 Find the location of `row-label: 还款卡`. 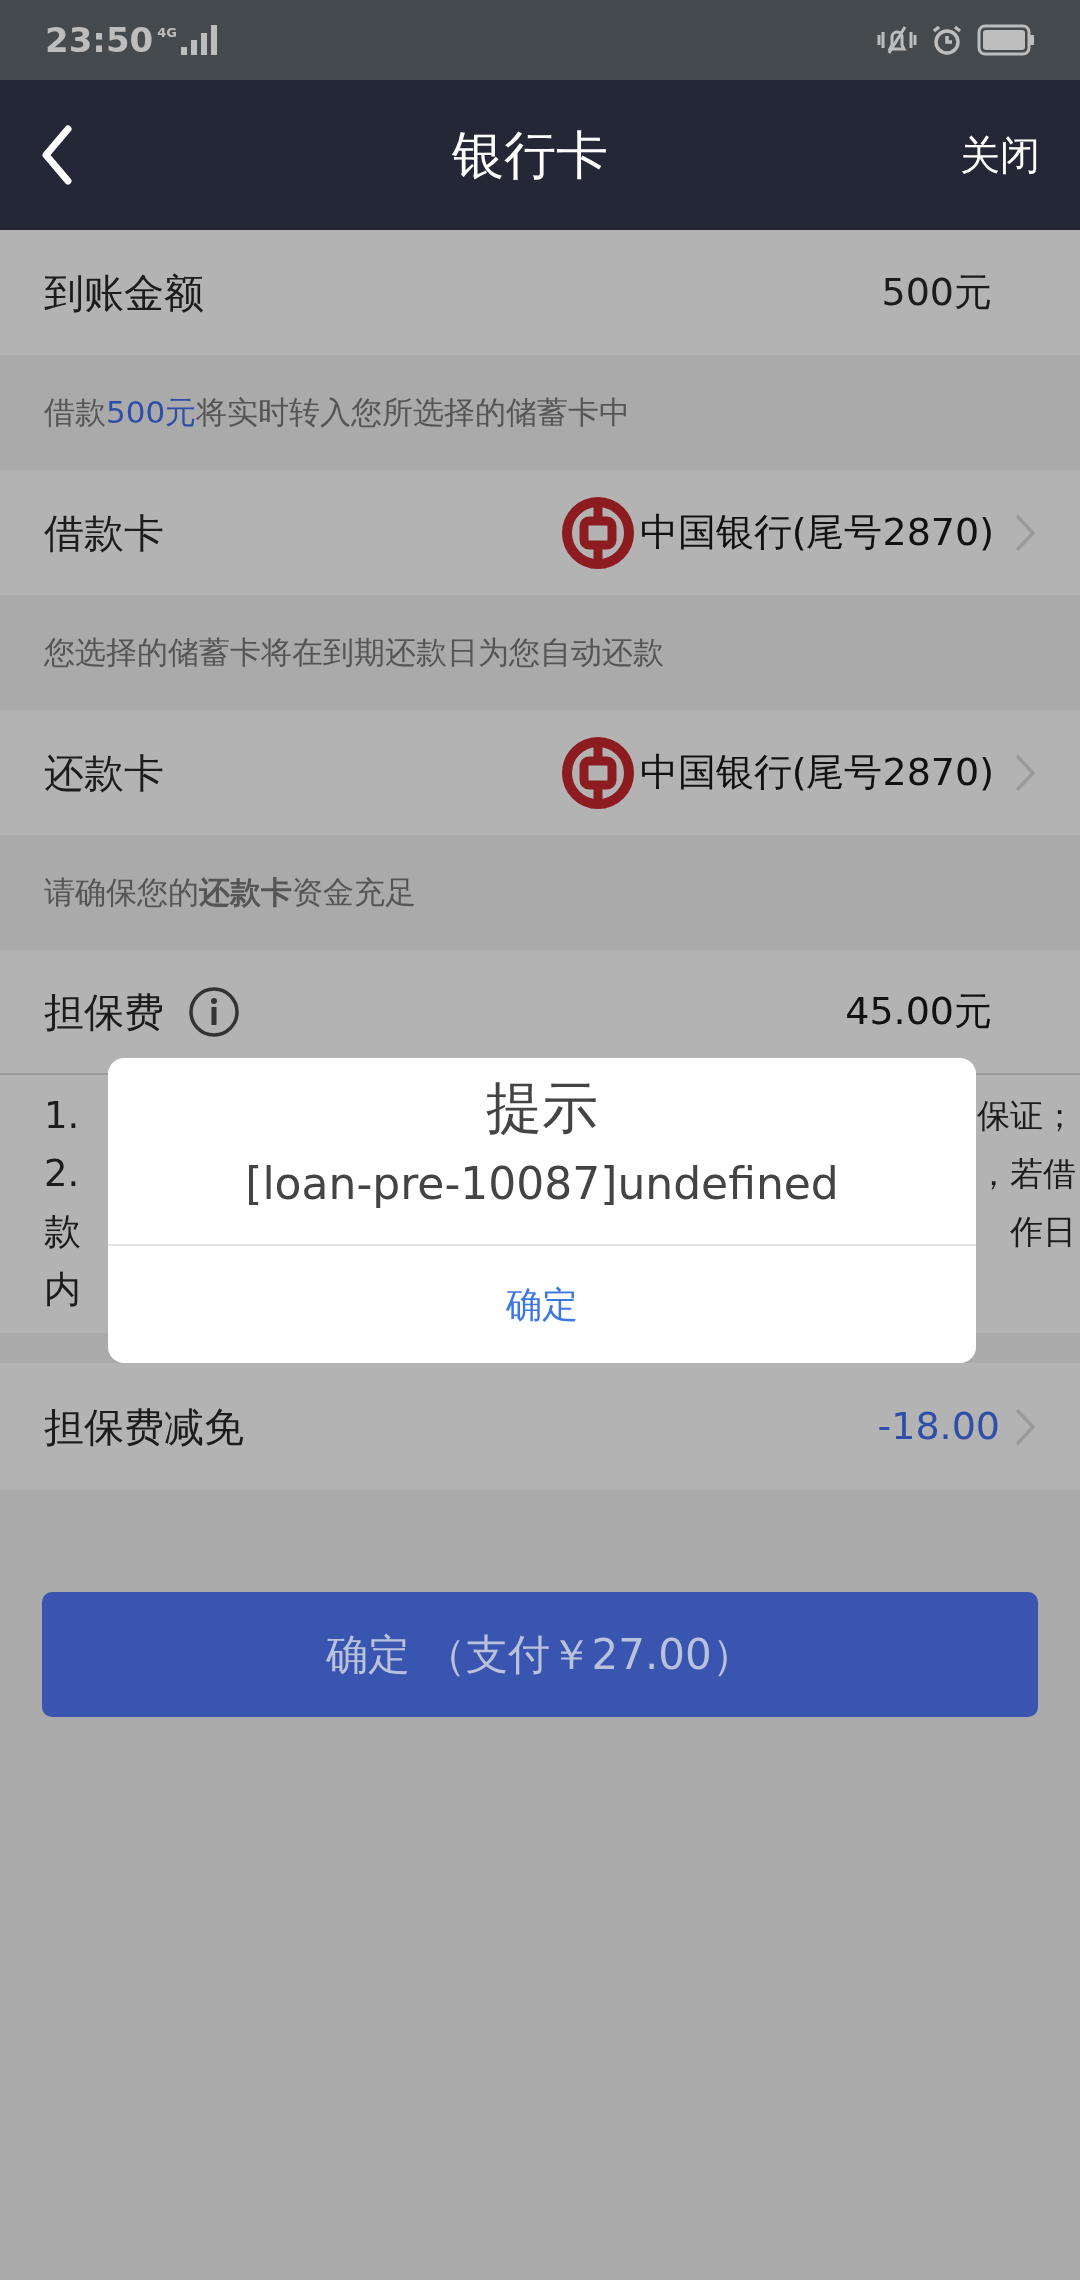

row-label: 还款卡 is located at coordinates (104, 773).